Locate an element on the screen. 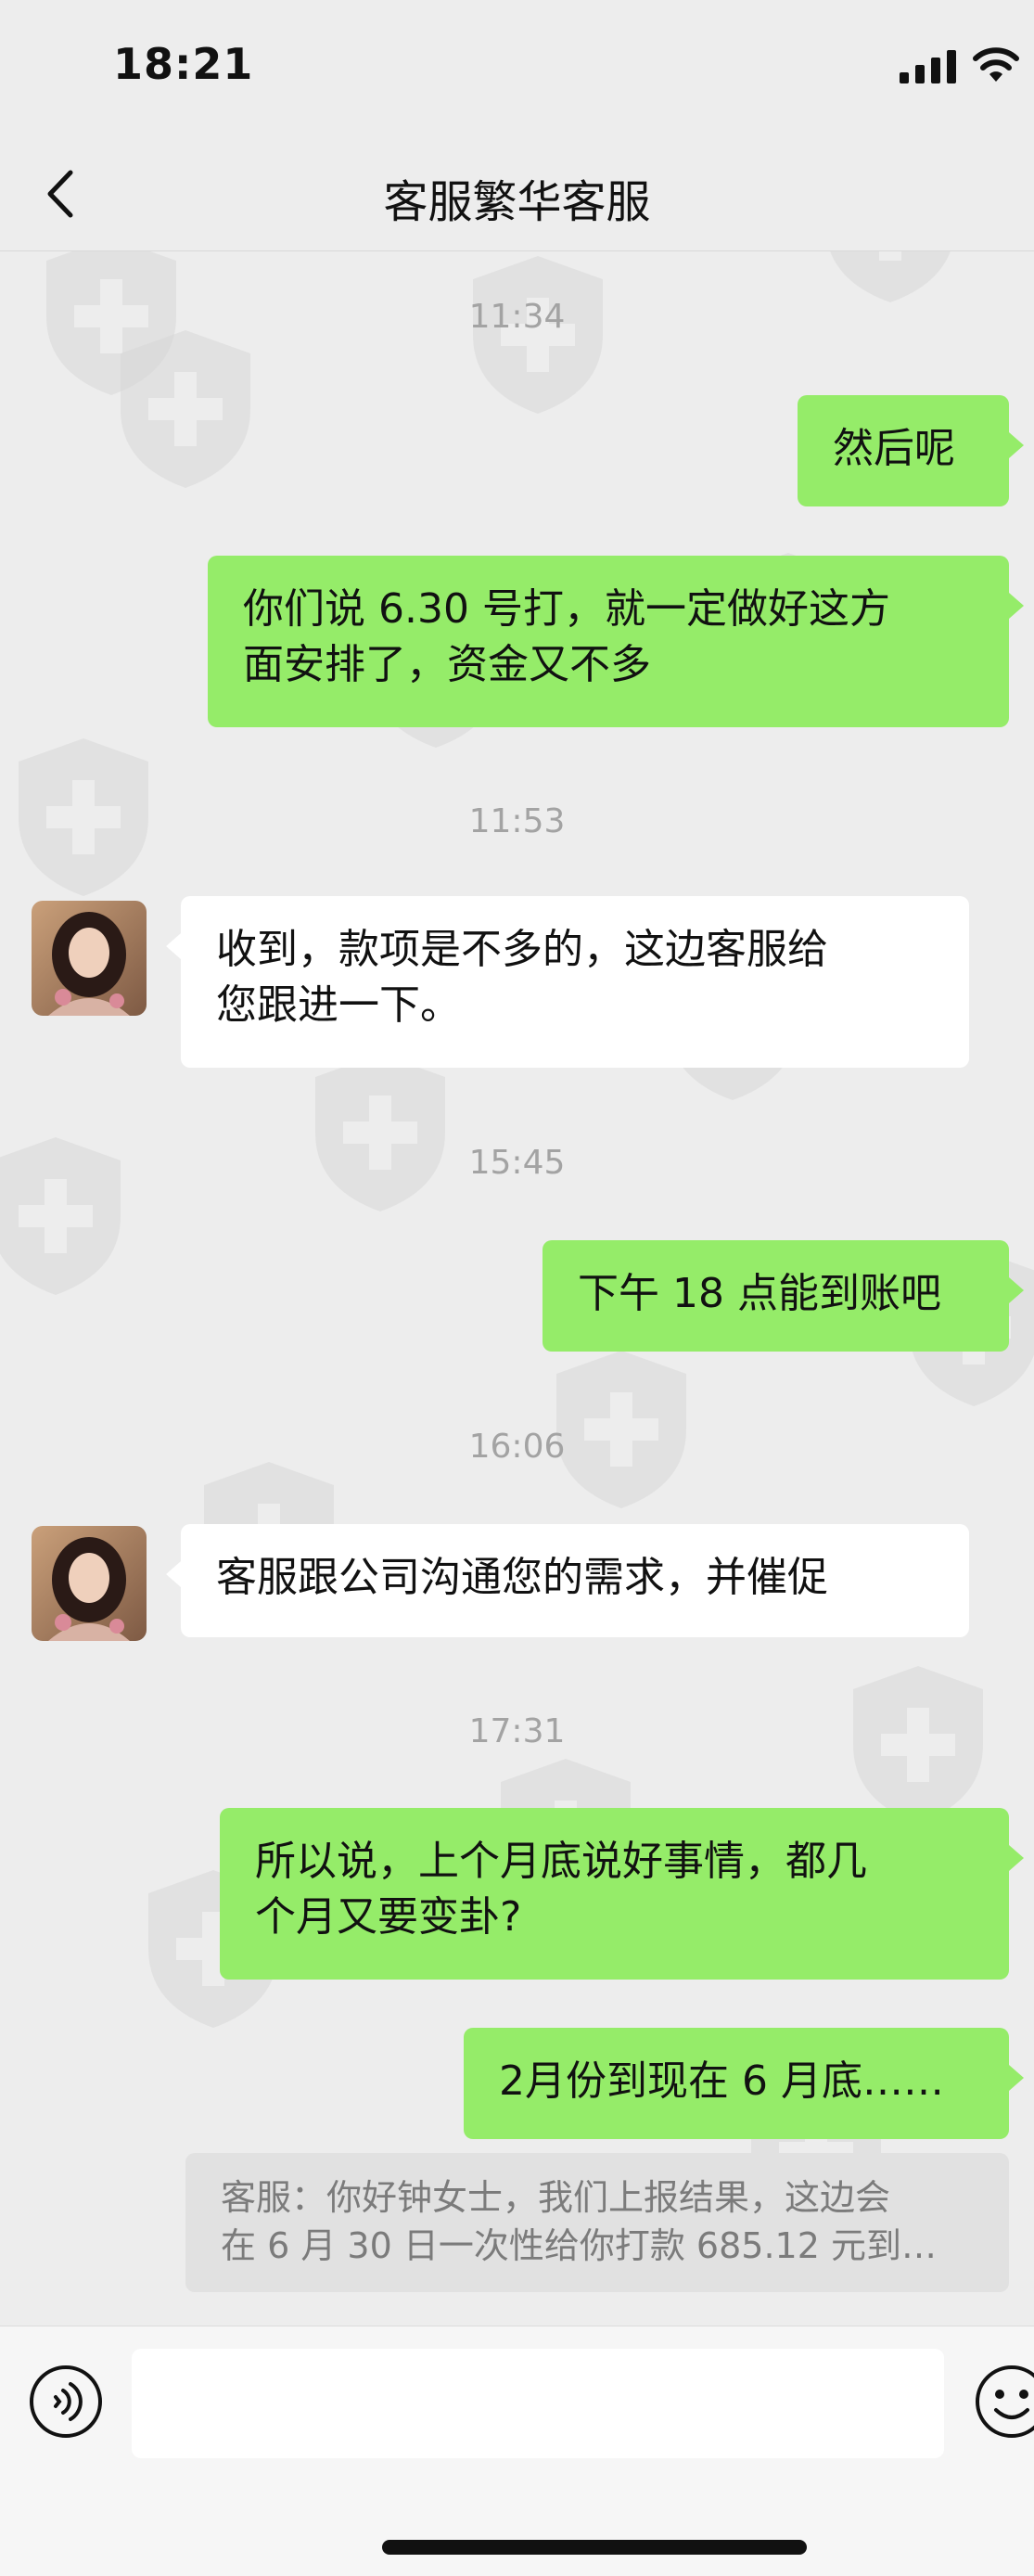 Image resolution: width=1034 pixels, height=2576 pixels. message-text-line: 收到，款项是不多的，这边客服给 is located at coordinates (522, 949).